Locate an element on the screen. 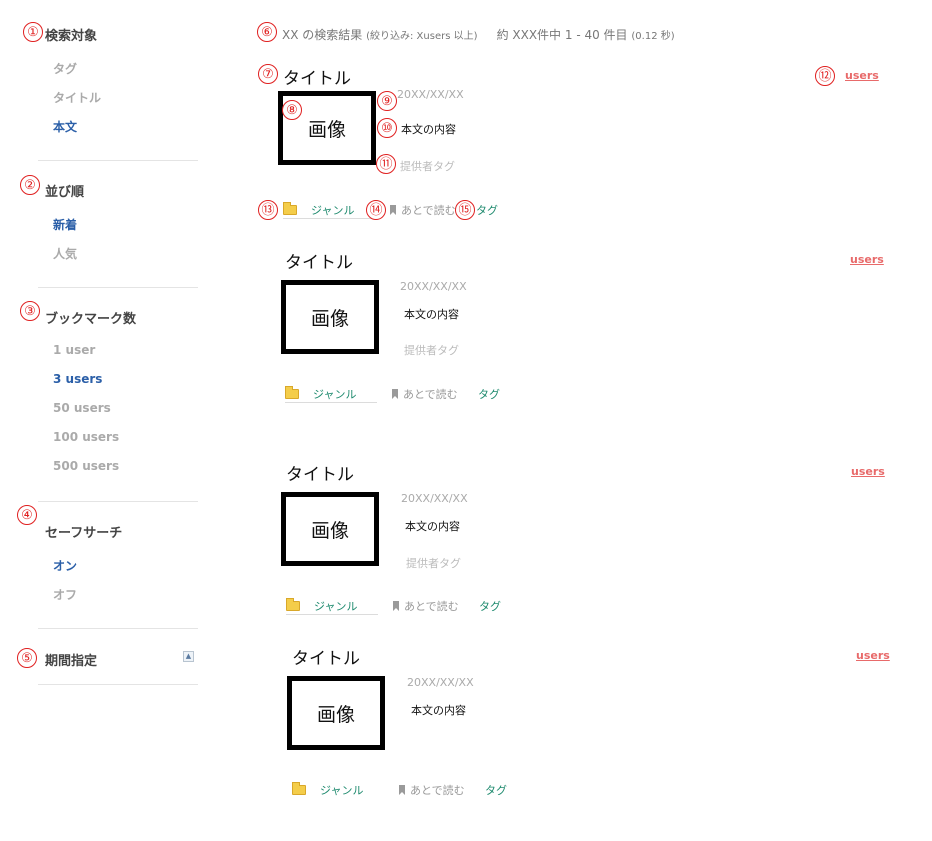 The width and height of the screenshot is (932, 841). annotation-marker-13: ⑬ is located at coordinates (268, 210).